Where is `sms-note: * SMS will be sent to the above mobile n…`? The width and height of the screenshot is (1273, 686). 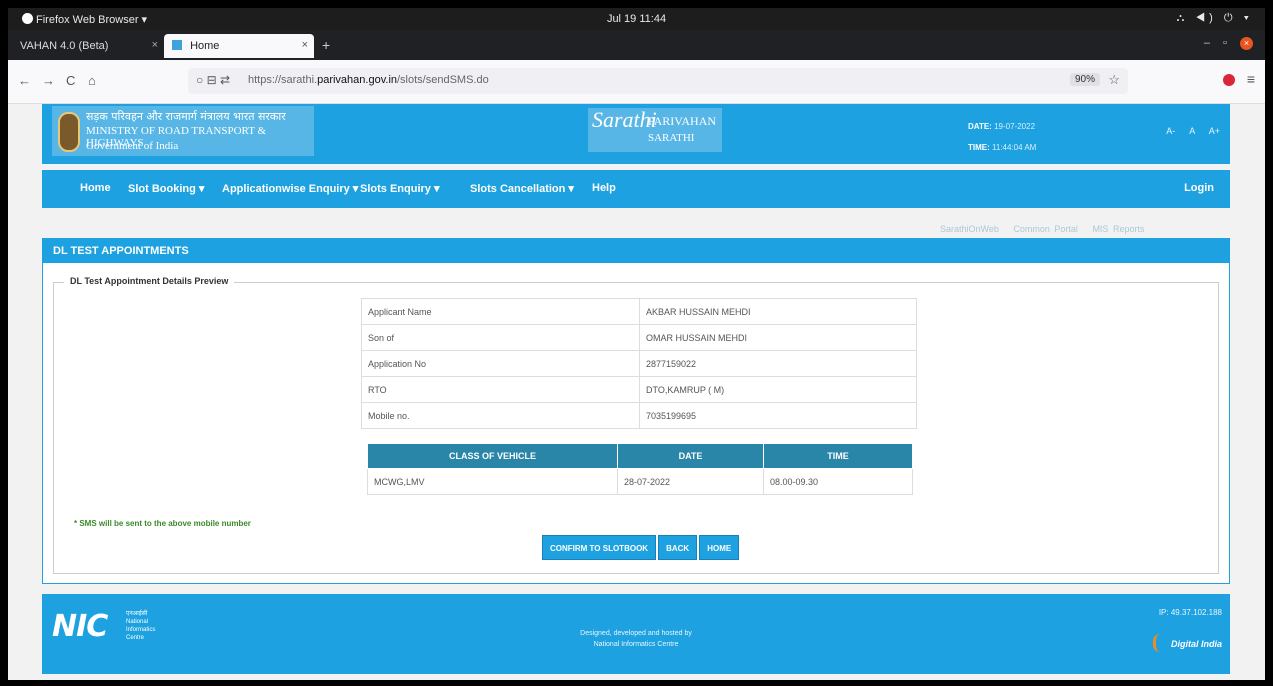 sms-note: * SMS will be sent to the above mobile n… is located at coordinates (162, 523).